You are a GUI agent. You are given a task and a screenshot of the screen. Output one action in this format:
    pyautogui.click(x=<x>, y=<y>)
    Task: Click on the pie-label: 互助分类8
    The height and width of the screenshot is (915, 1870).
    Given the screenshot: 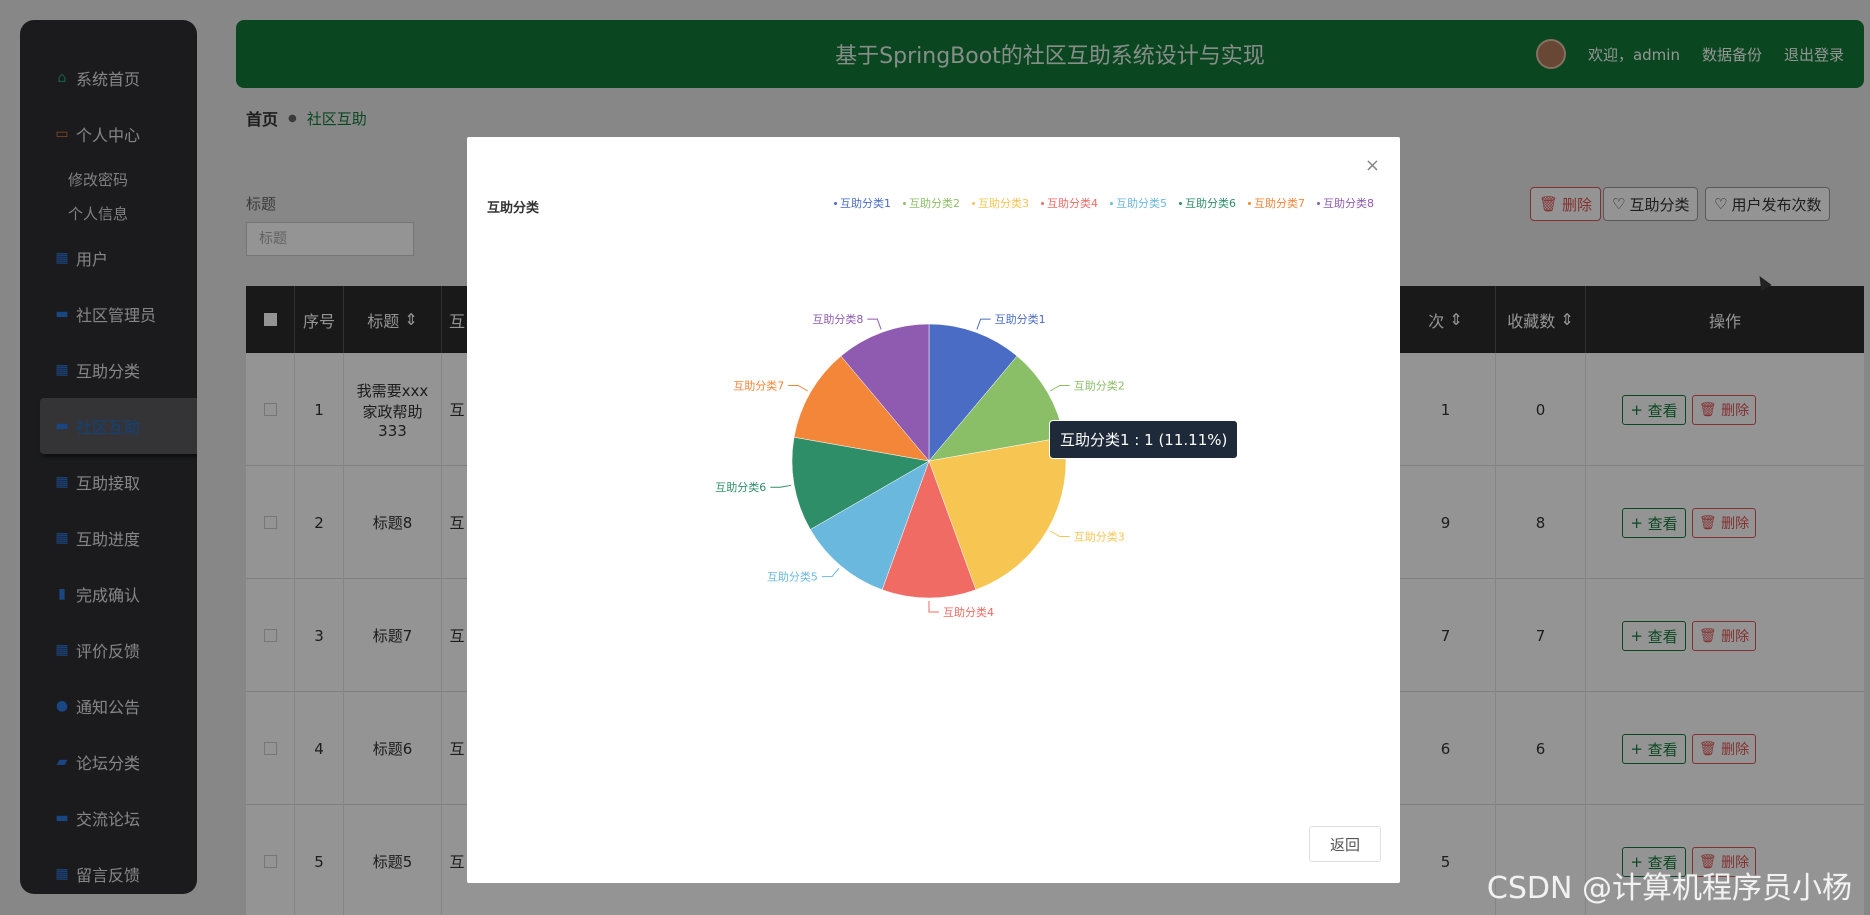 What is the action you would take?
    pyautogui.click(x=837, y=319)
    